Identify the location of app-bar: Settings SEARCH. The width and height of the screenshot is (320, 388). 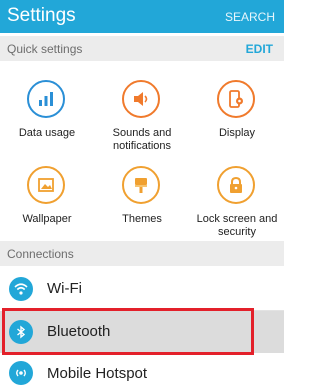
(142, 16).